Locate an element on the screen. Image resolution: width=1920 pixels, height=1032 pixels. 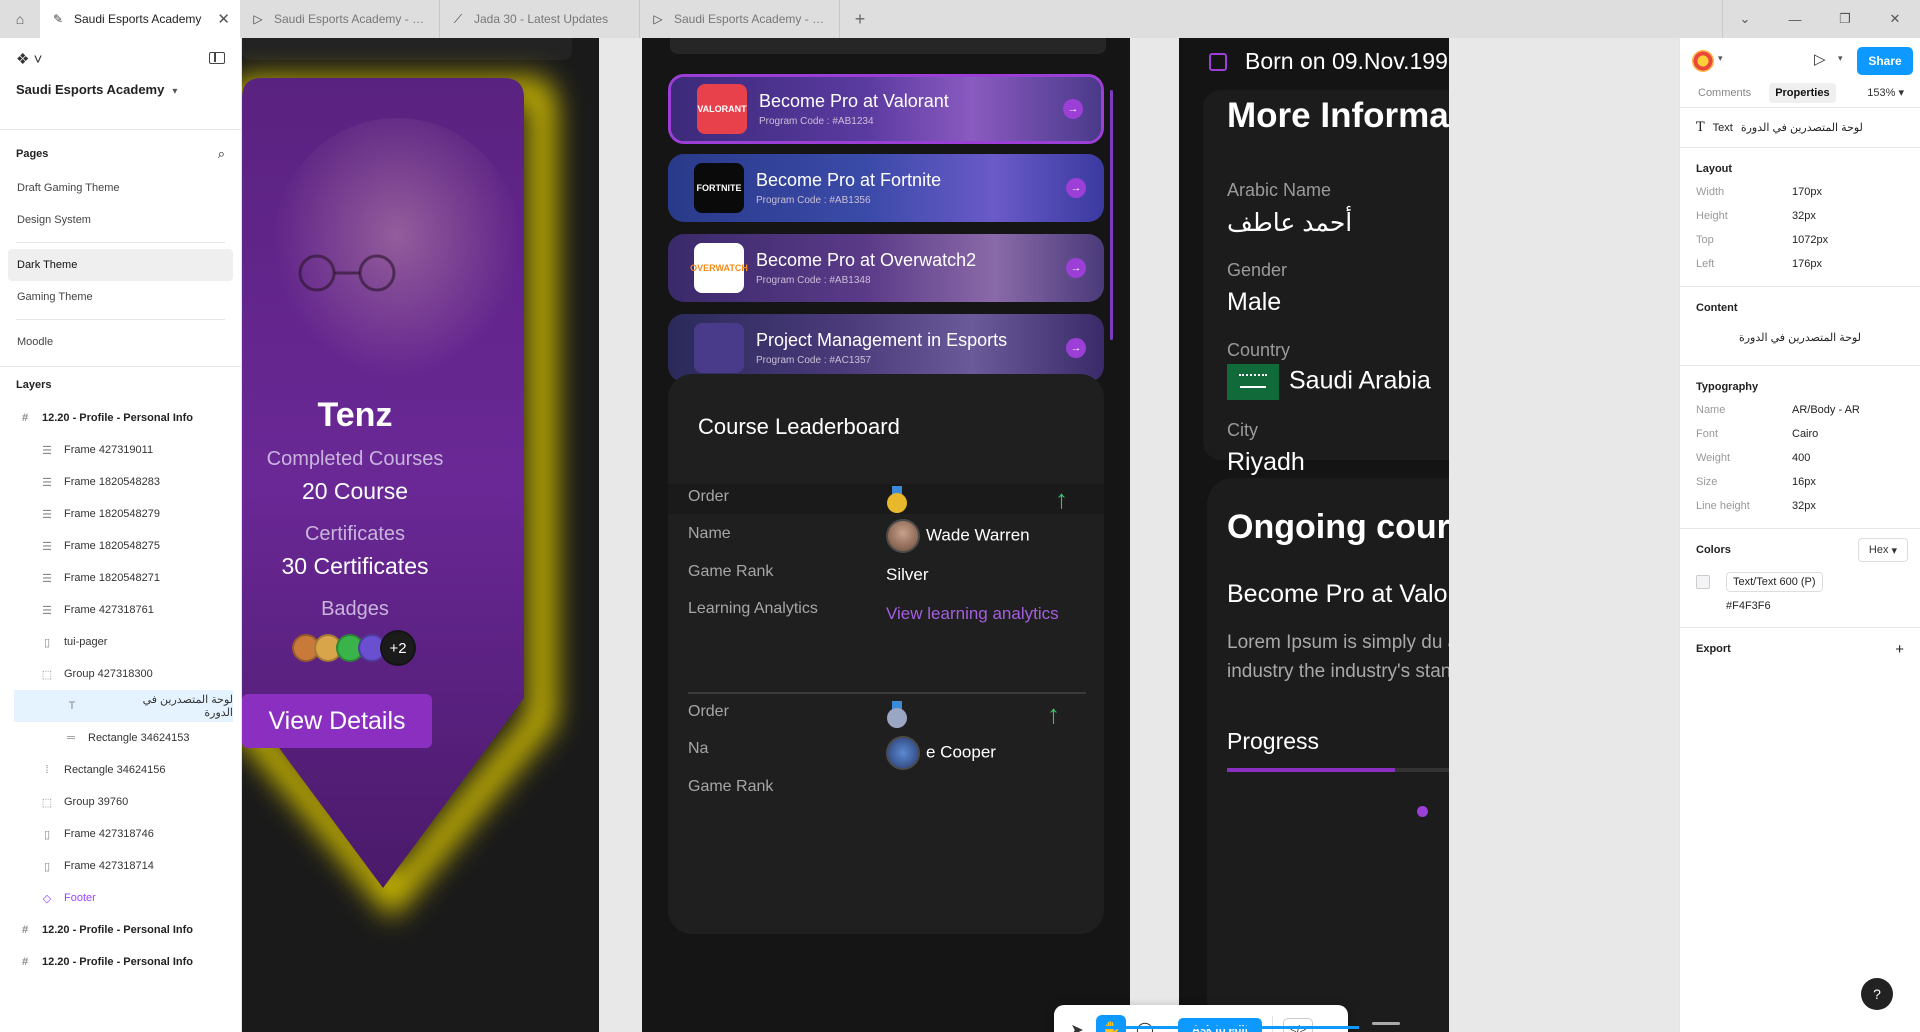
help-button: ? is located at coordinates (1877, 994).